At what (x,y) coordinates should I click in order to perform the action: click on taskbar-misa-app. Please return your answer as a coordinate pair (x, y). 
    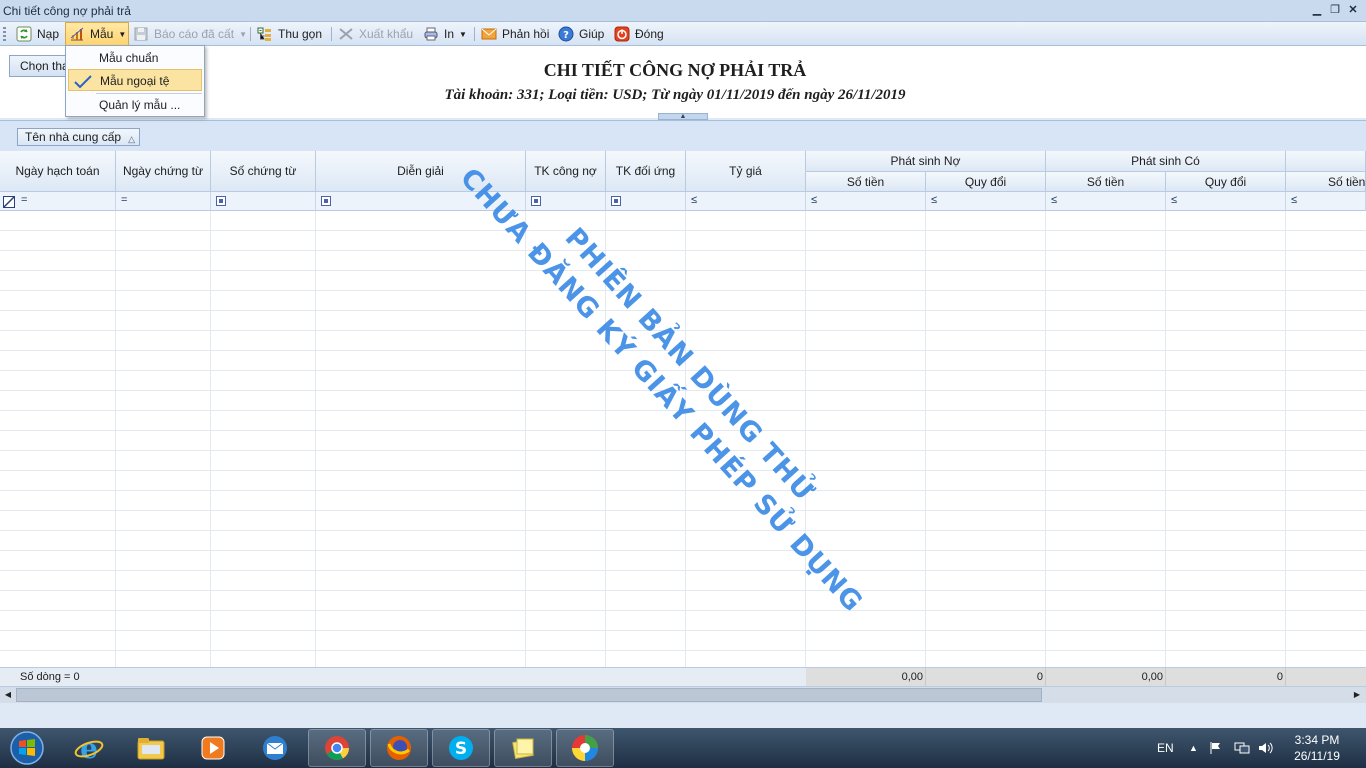
    Looking at the image, I should click on (585, 748).